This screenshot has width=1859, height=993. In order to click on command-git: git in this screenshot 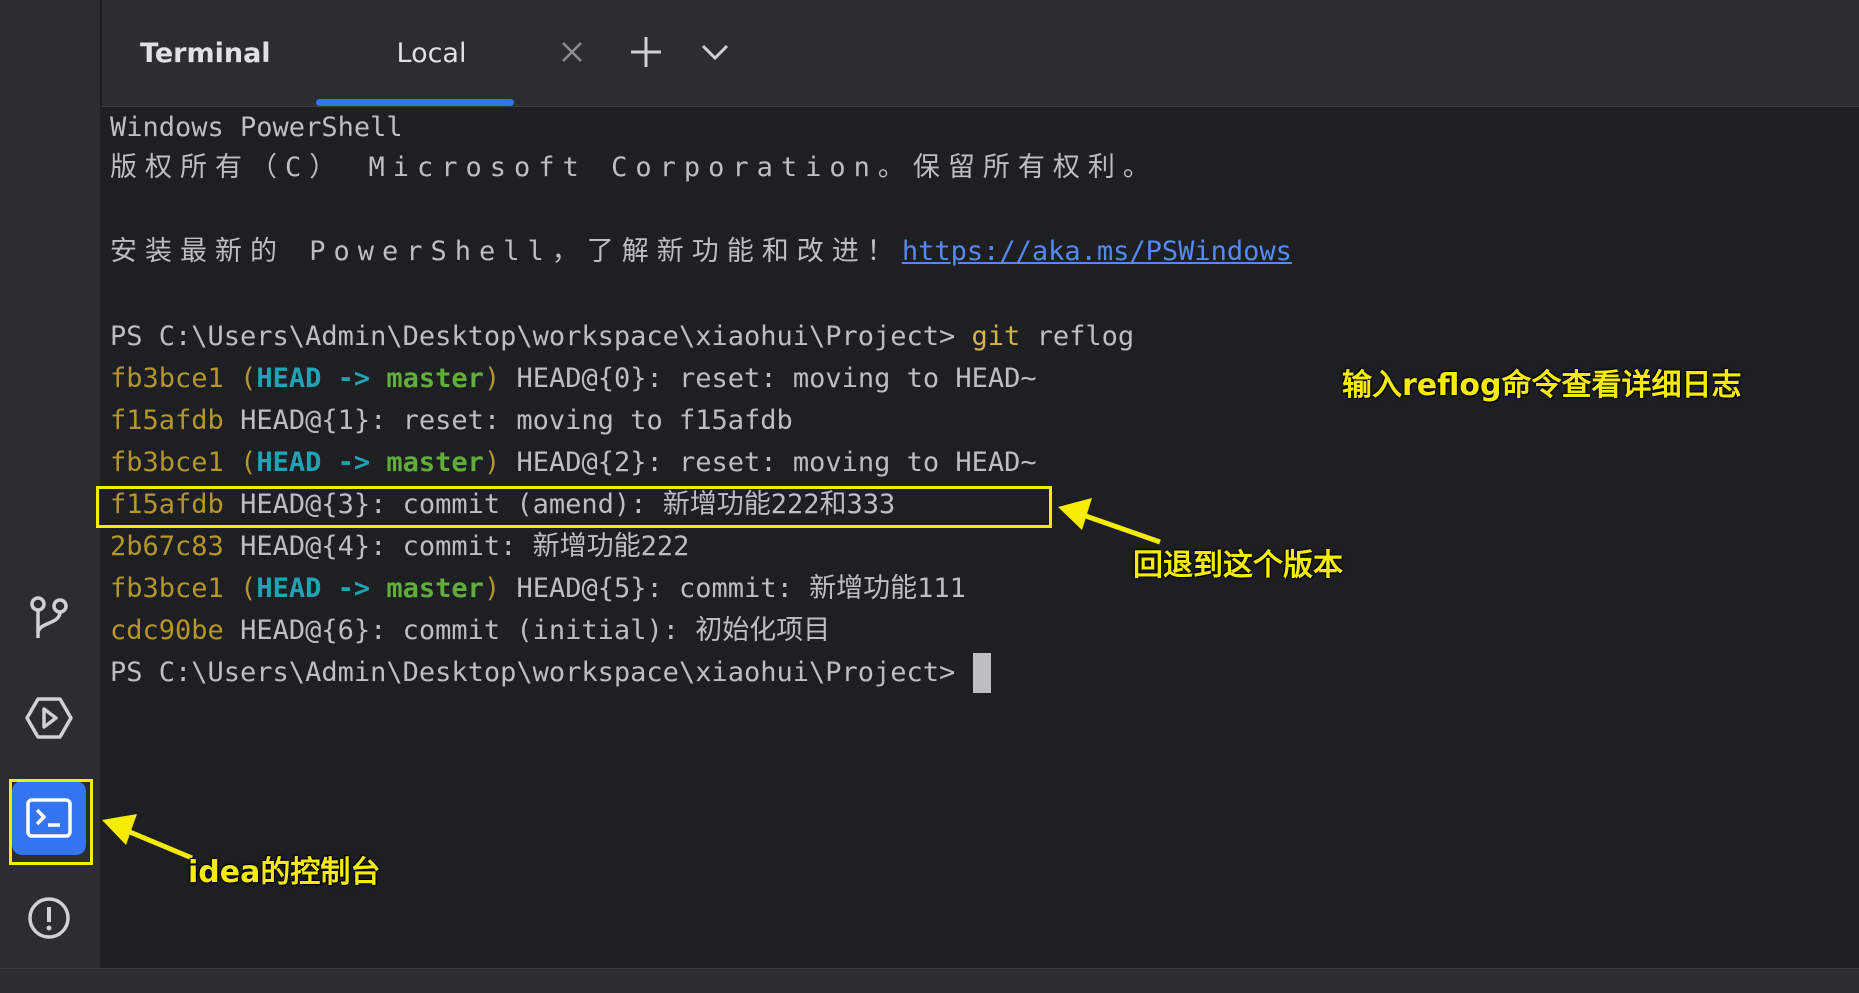, I will do `click(996, 336)`.